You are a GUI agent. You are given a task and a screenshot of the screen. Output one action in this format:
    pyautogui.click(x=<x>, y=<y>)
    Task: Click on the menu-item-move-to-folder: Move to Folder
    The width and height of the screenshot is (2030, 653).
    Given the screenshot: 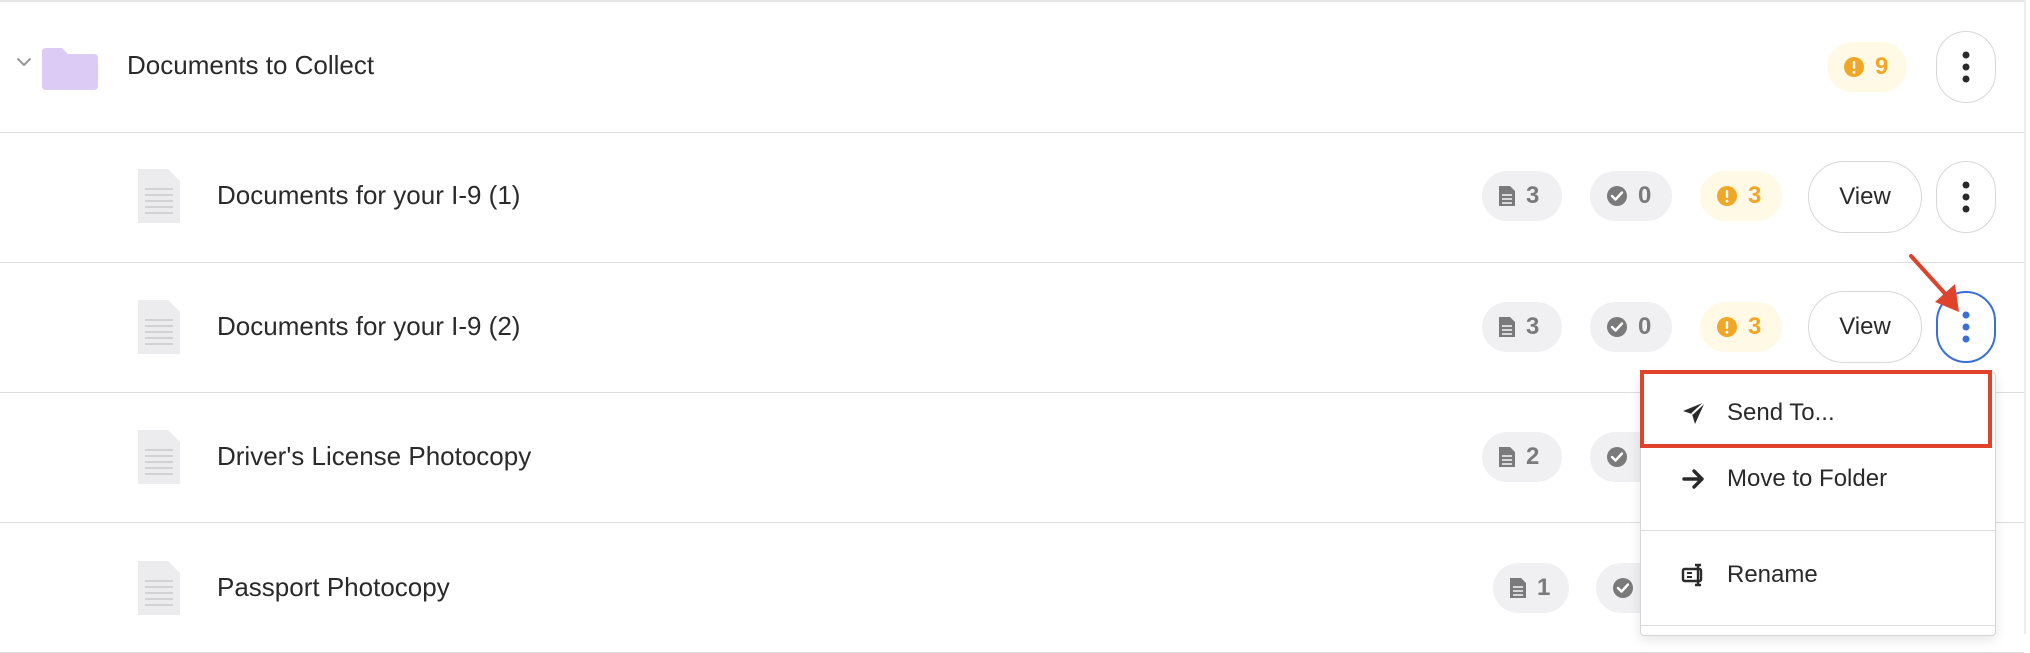 What is the action you would take?
    pyautogui.click(x=1818, y=479)
    